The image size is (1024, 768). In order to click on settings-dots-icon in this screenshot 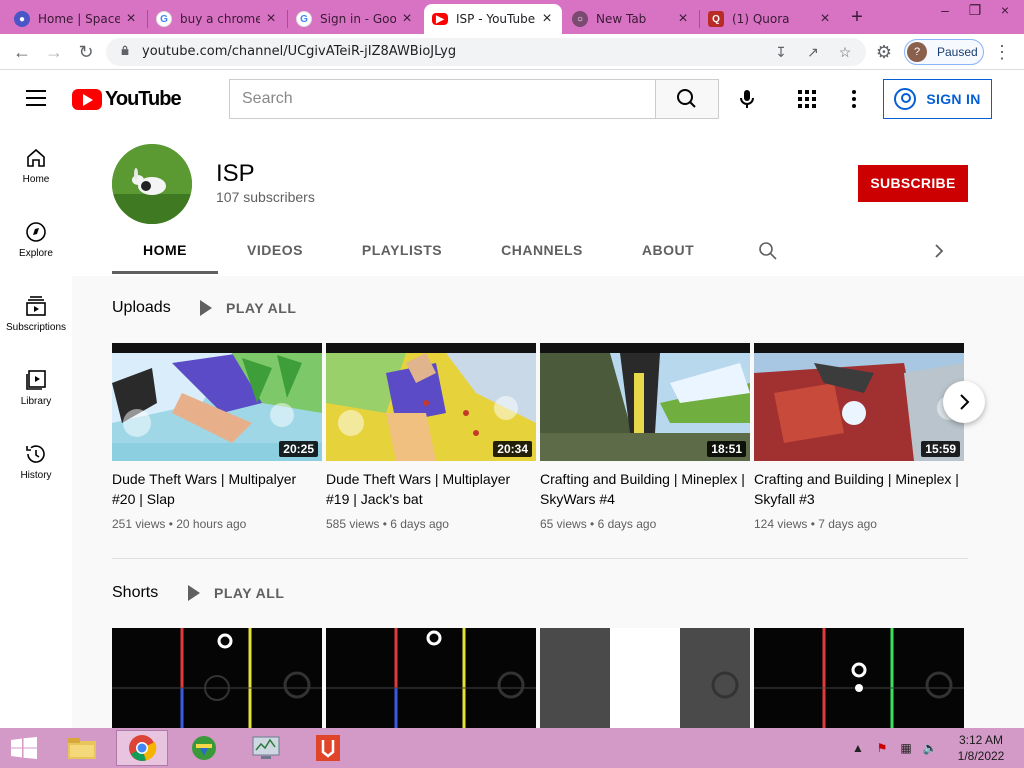, I will do `click(854, 99)`.